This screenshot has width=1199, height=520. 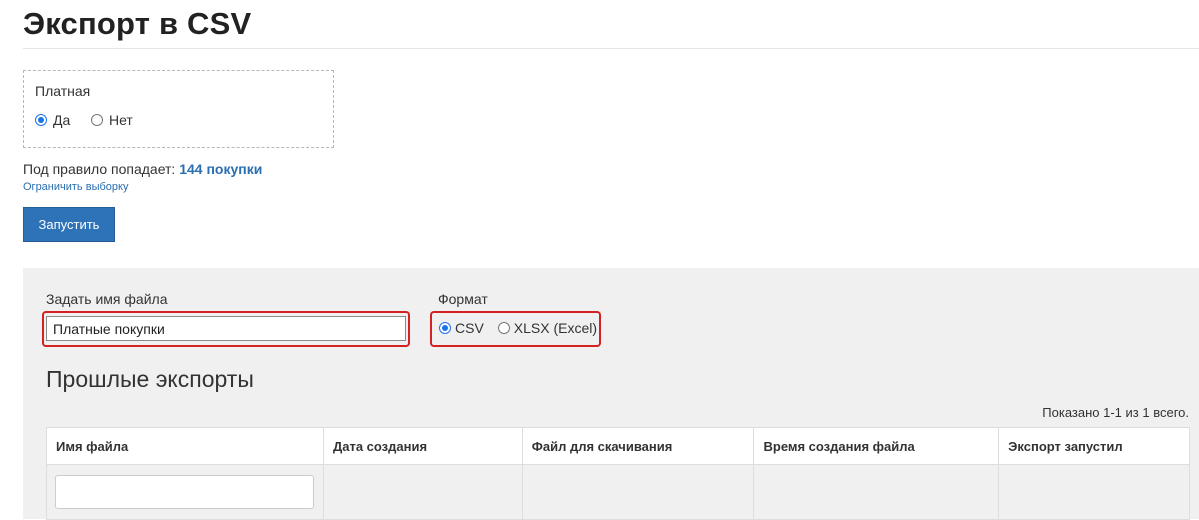 What do you see at coordinates (137, 23) in the screenshot?
I see `page-title: Экспорт в CSV` at bounding box center [137, 23].